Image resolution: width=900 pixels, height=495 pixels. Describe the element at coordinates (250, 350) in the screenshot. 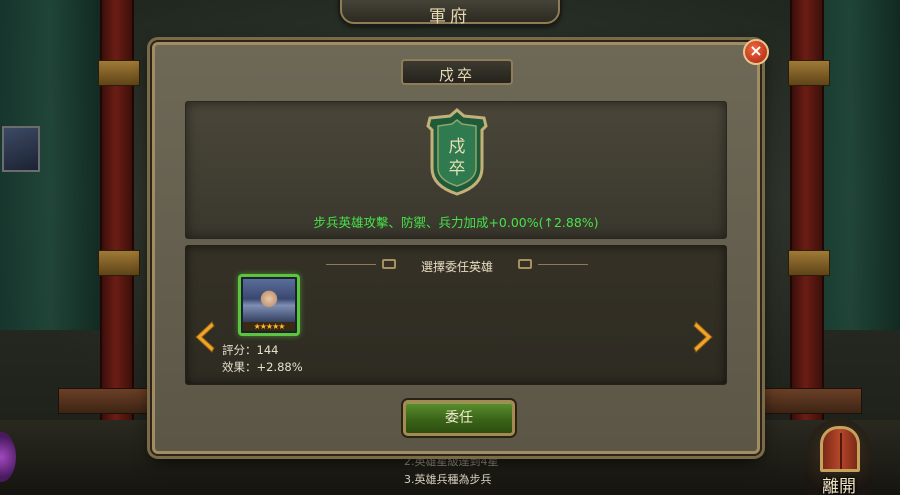

I see `hero-score: 評分：144` at that location.